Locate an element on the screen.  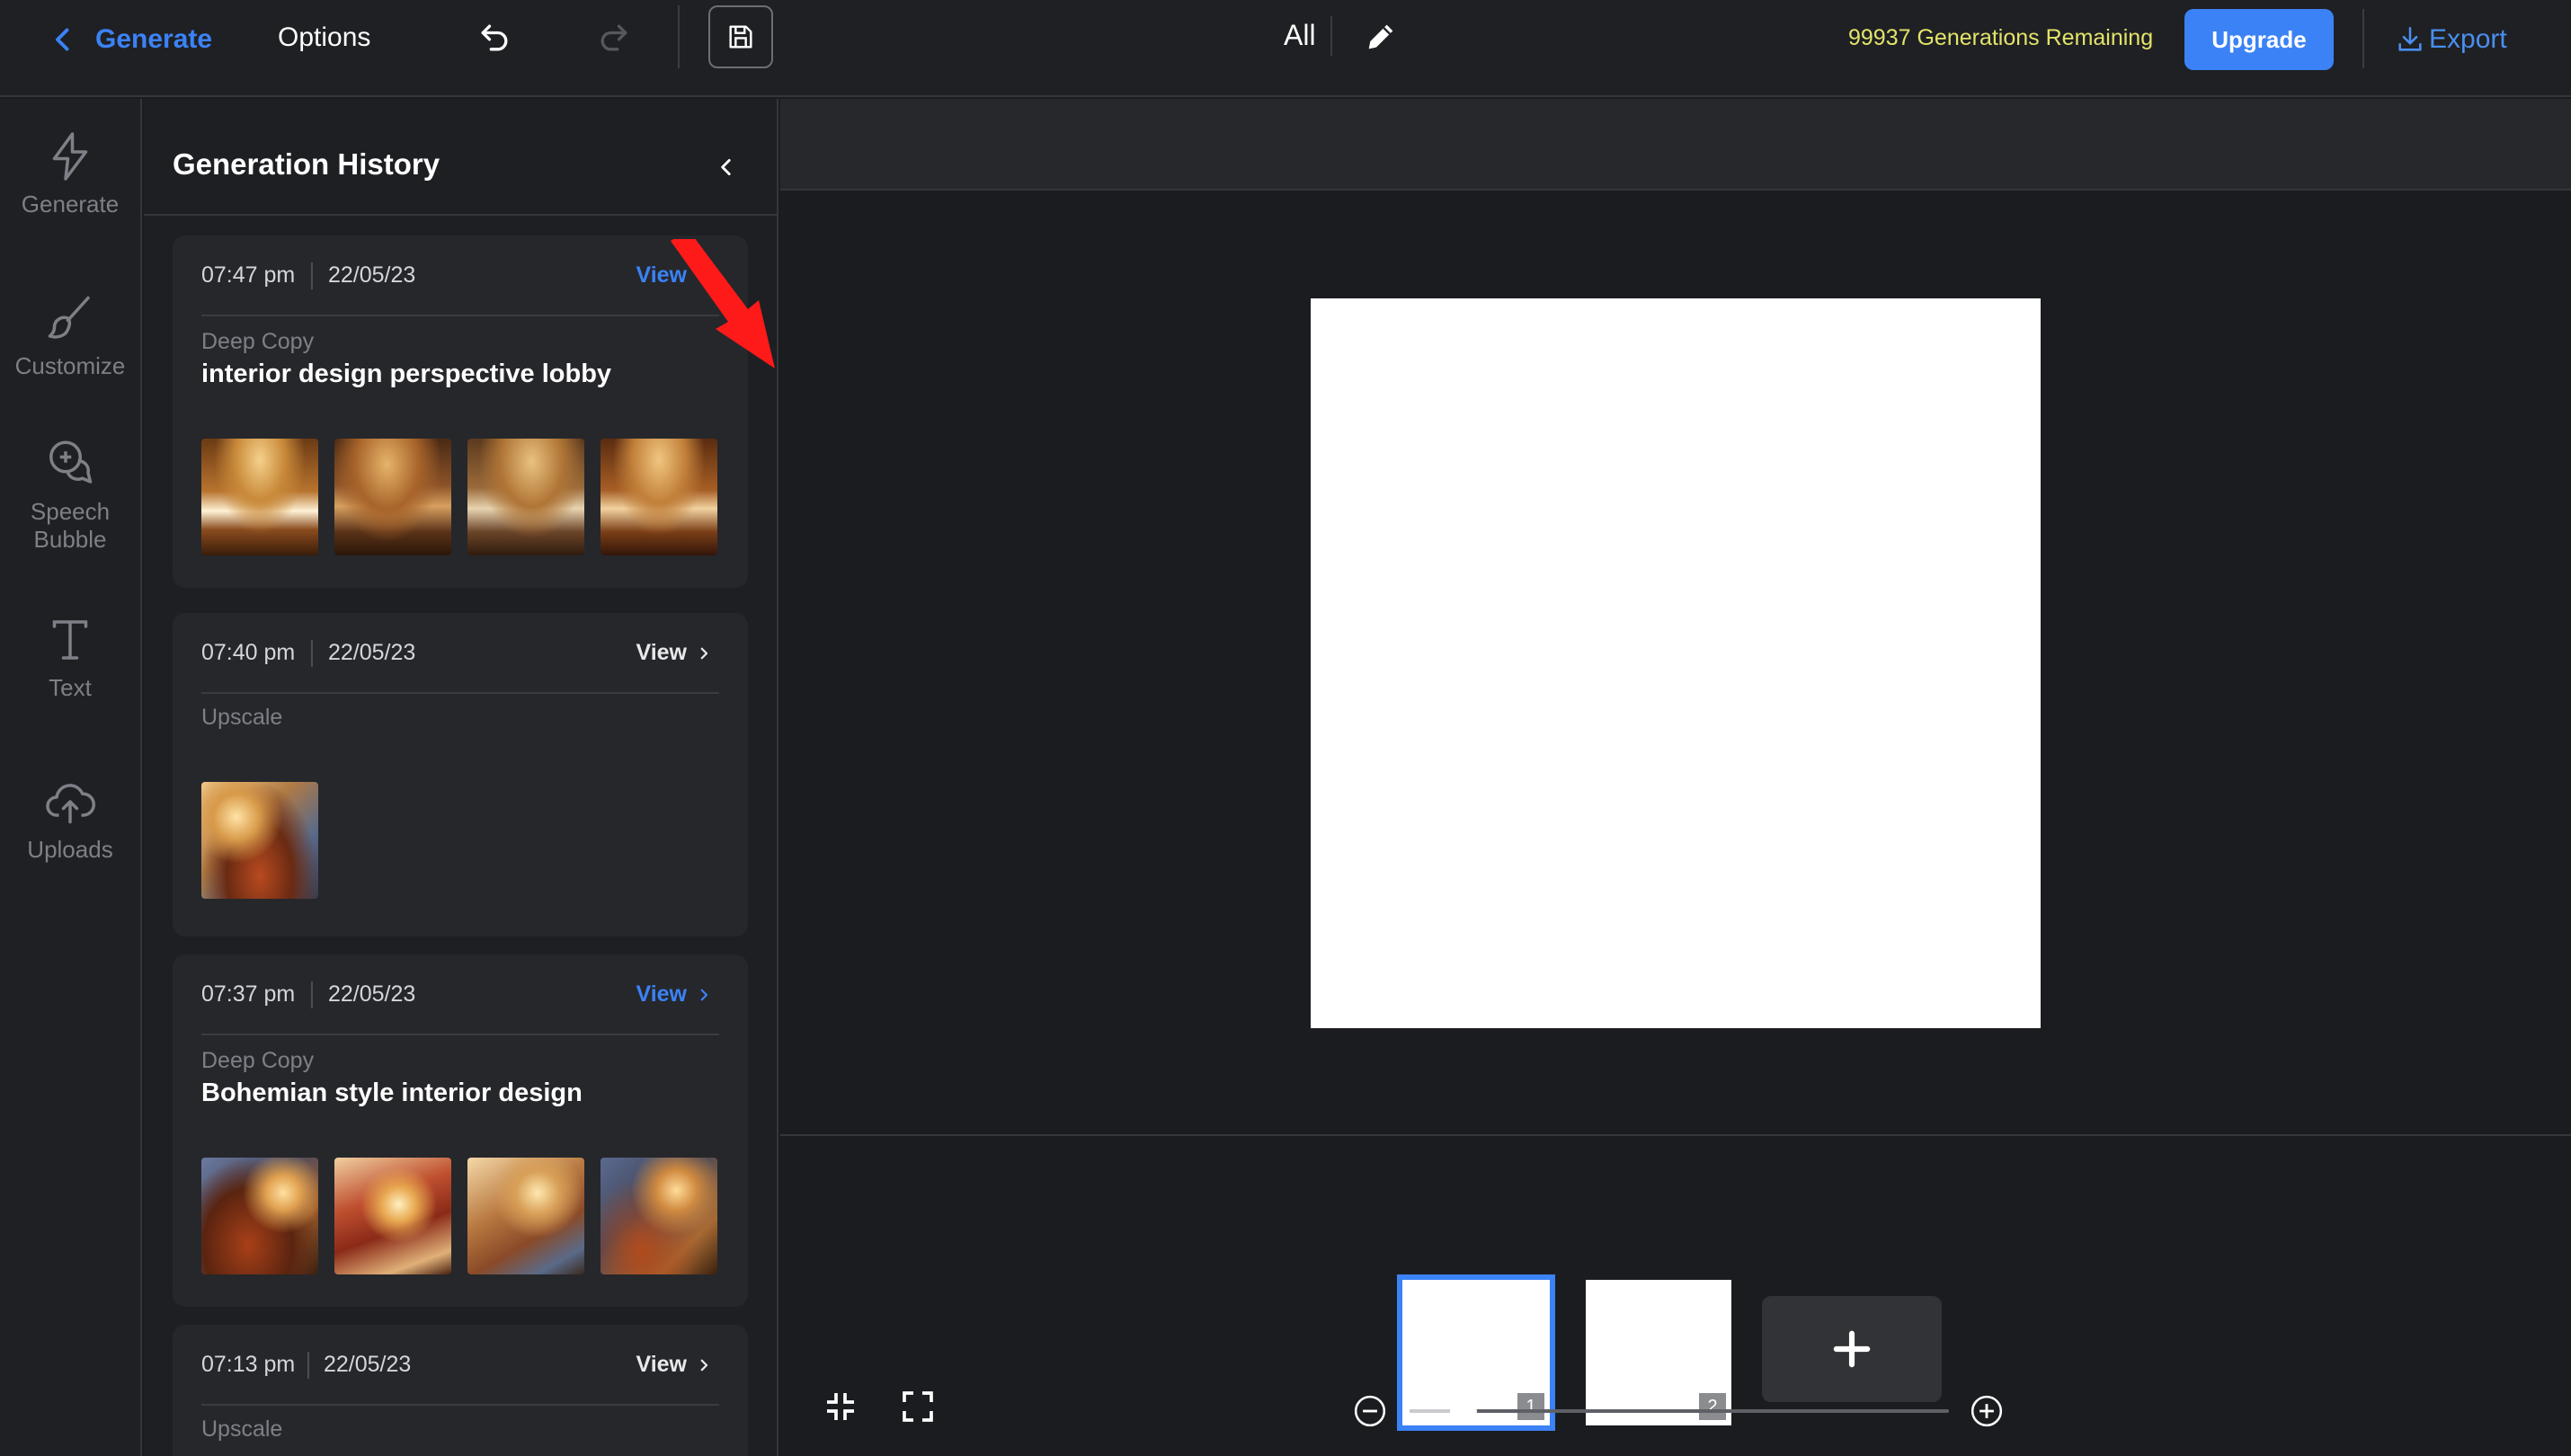
zoom-out-icon is located at coordinates (1370, 1411).